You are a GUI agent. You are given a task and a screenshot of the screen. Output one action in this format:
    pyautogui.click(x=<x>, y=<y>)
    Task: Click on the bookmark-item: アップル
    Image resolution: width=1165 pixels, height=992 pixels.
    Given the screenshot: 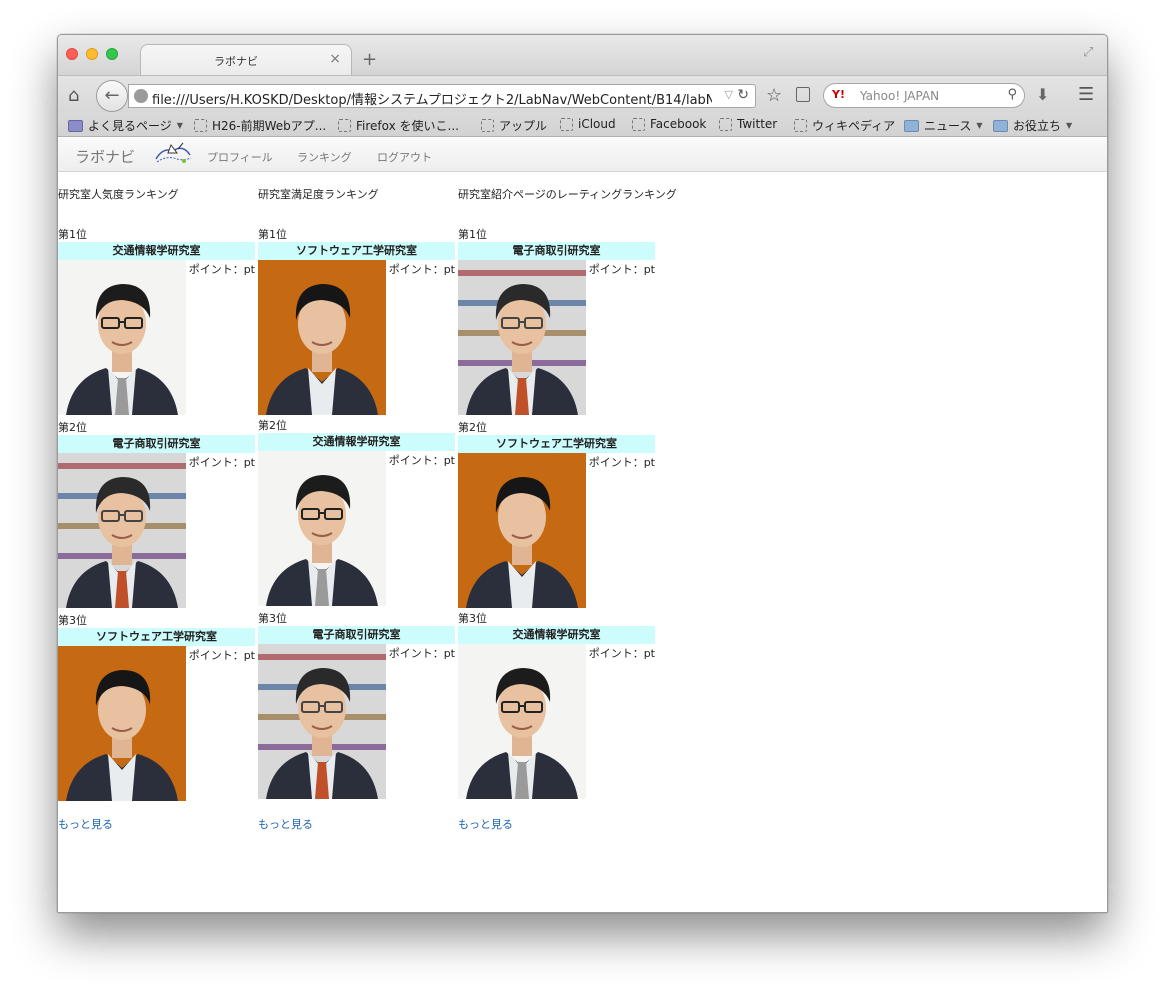 What is the action you would take?
    pyautogui.click(x=514, y=125)
    